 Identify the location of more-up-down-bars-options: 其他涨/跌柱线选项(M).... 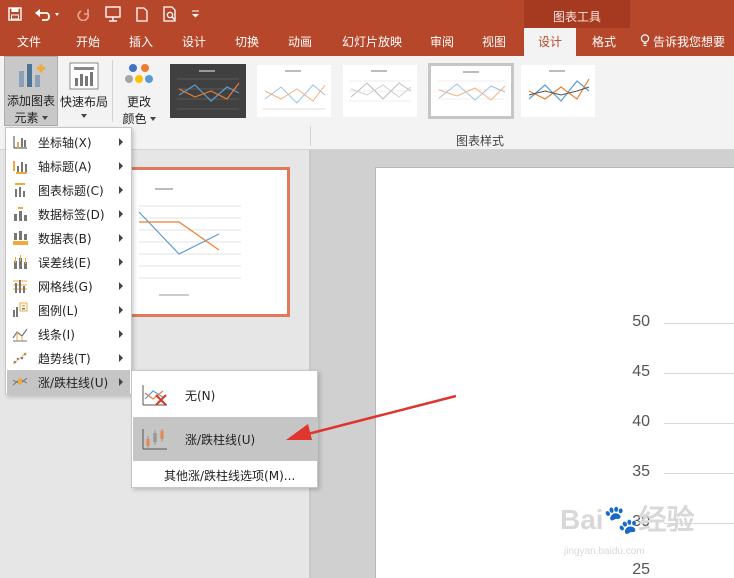
(229, 475).